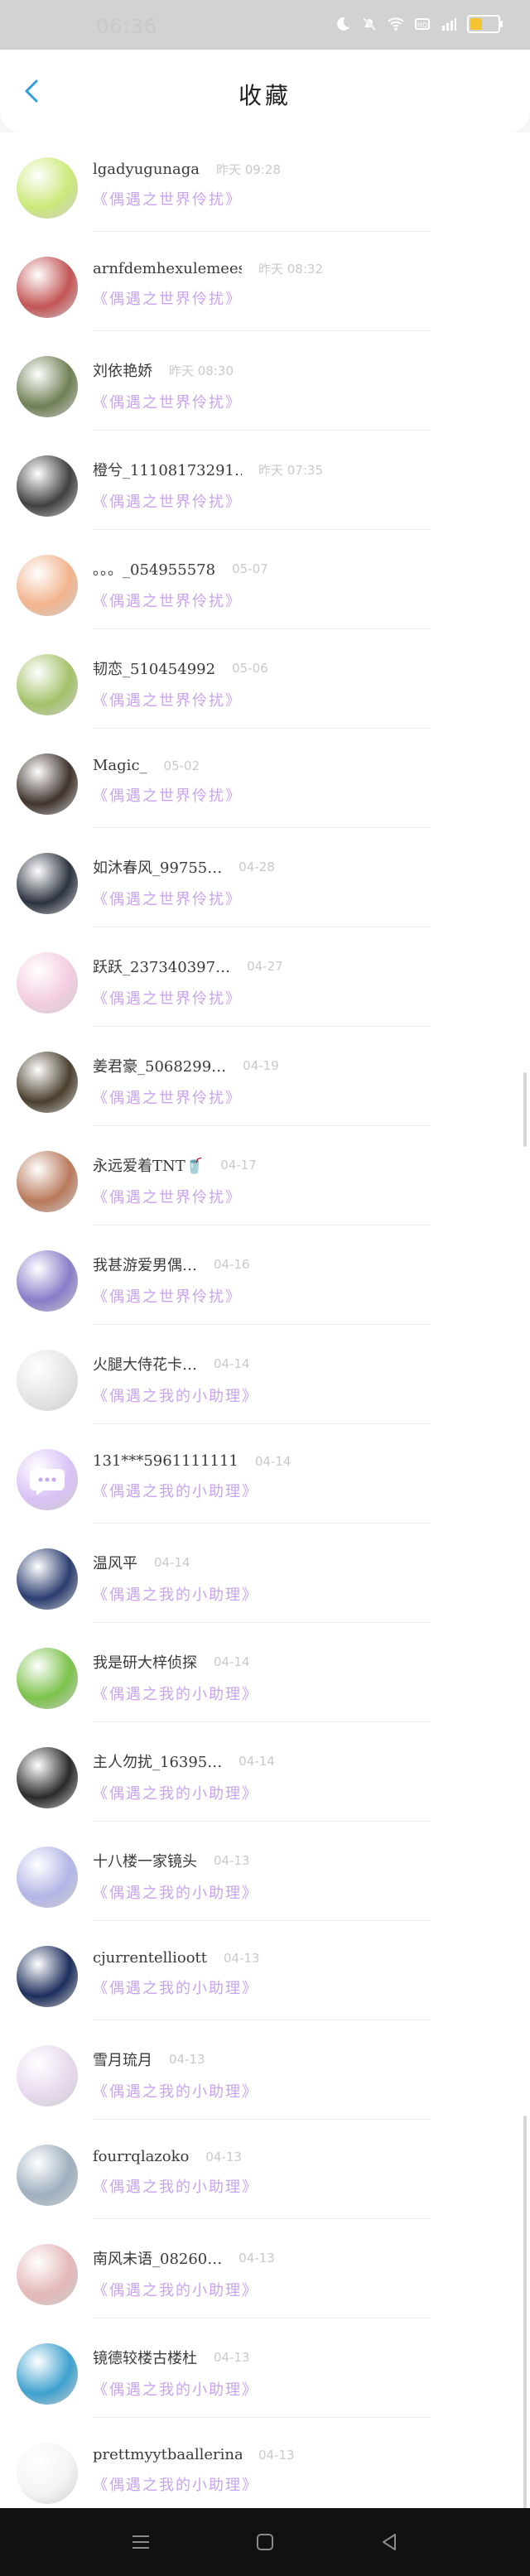  Describe the element at coordinates (265, 2467) in the screenshot. I see `list-item: prettmyytbaallerinas 04-13 《偶遇之我的小助理》` at that location.